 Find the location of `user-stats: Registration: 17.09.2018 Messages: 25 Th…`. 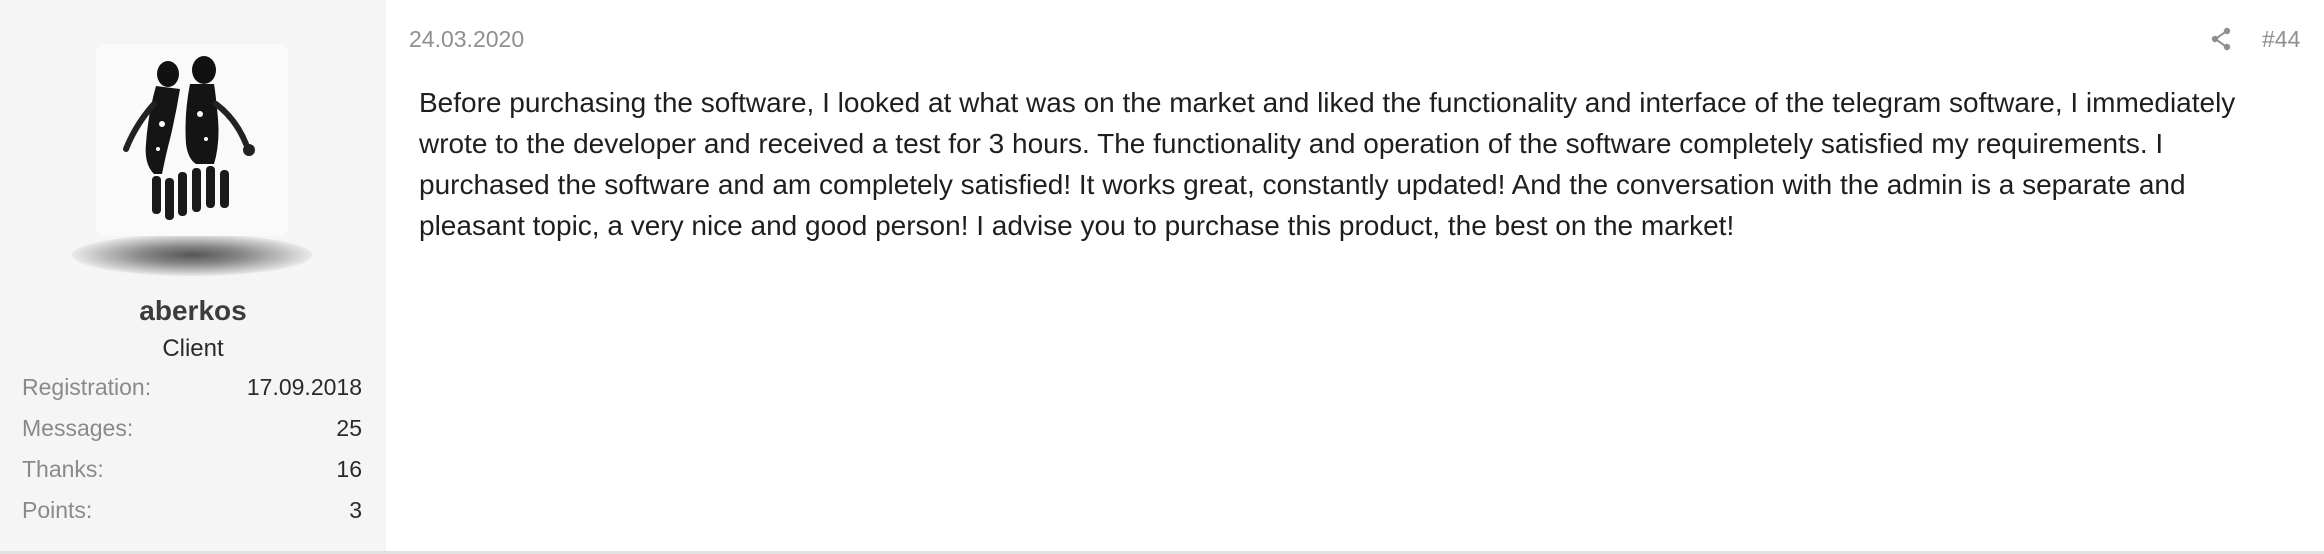

user-stats: Registration: 17.09.2018 Messages: 25 Th… is located at coordinates (192, 452).